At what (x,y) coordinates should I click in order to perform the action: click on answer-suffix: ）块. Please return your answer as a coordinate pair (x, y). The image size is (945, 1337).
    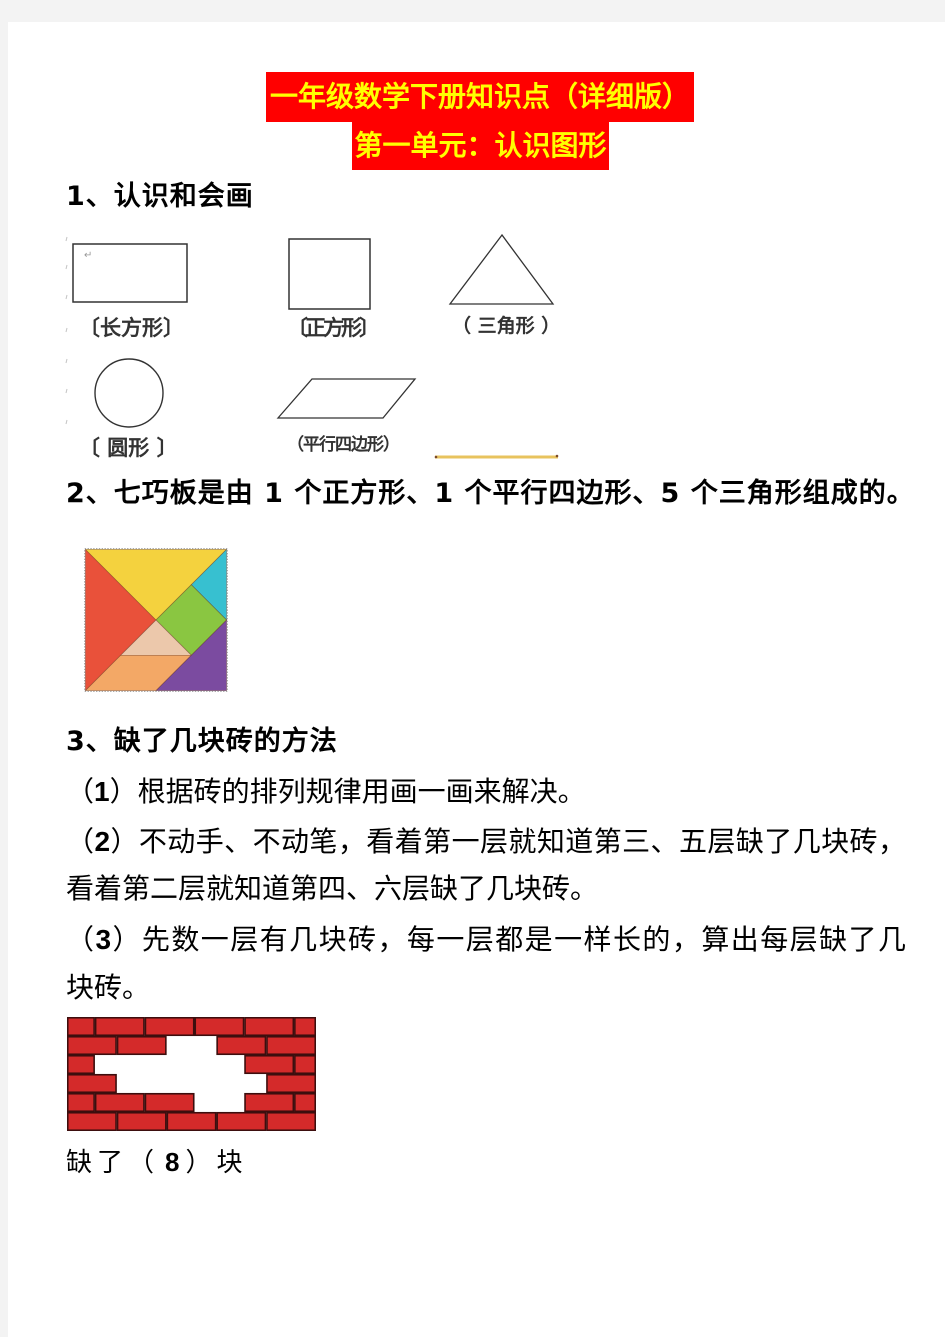
    Looking at the image, I should click on (216, 1163).